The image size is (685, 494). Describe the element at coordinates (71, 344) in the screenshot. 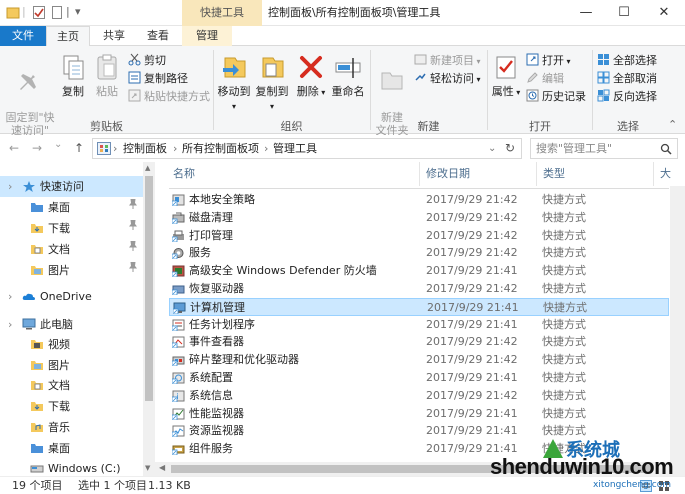

I see `nav-item: 视频` at that location.